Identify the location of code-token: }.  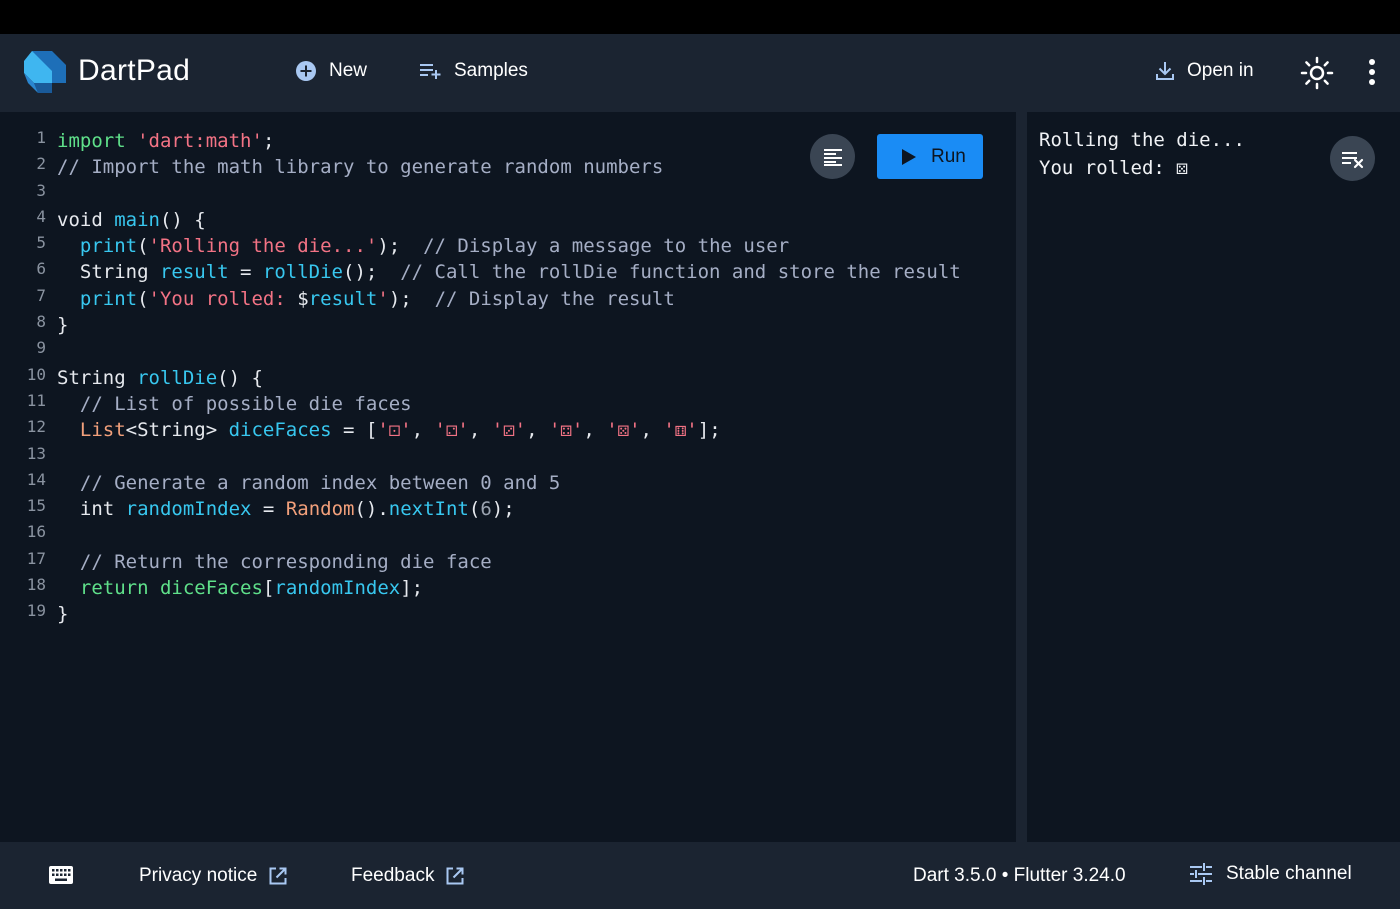
(63, 614).